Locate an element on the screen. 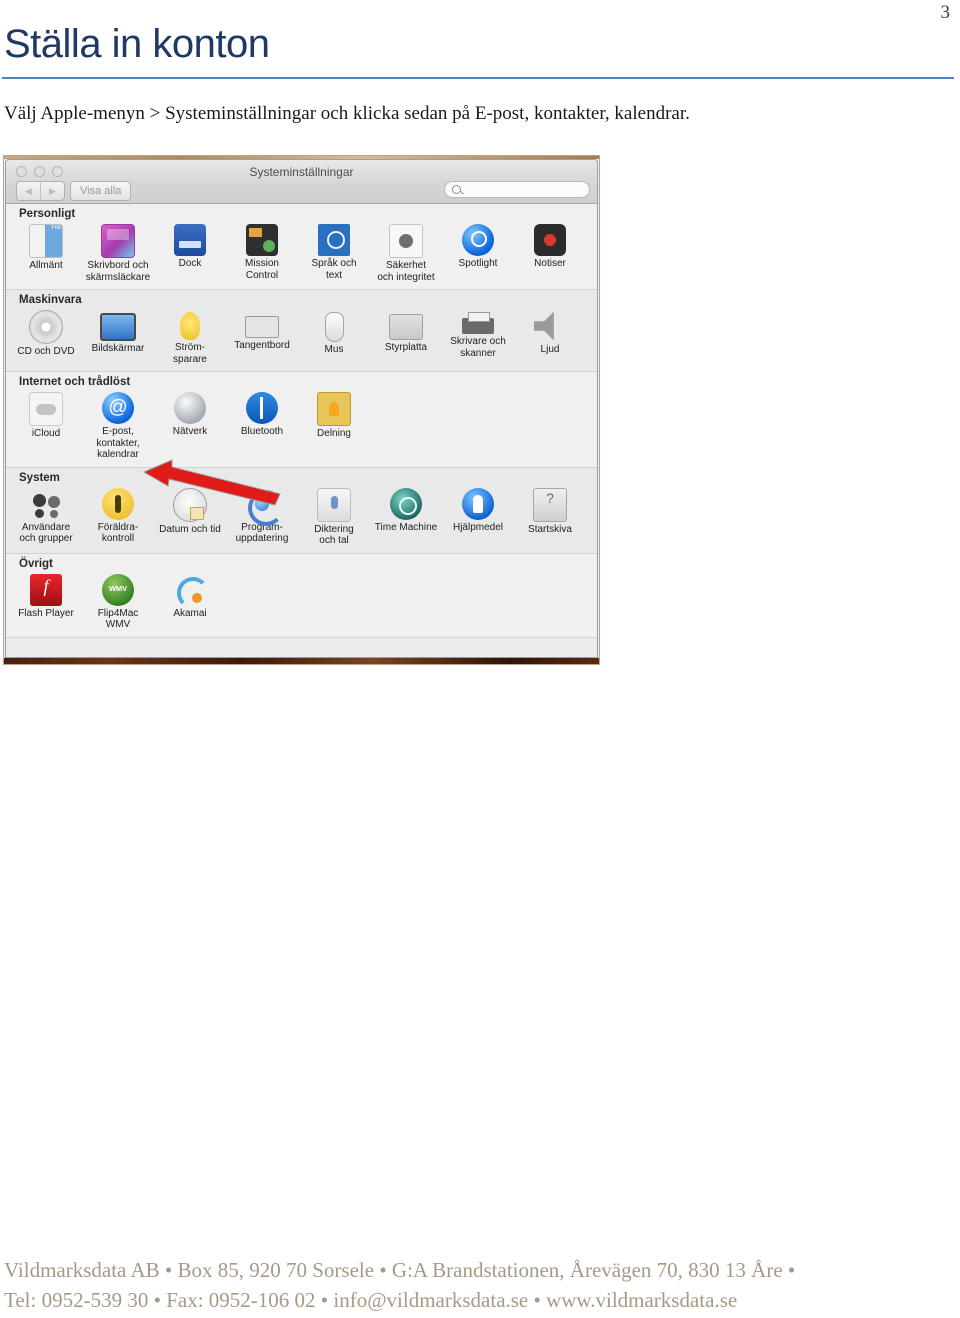  pref-pane-stromsparare: Ström- sparare is located at coordinates (190, 336).